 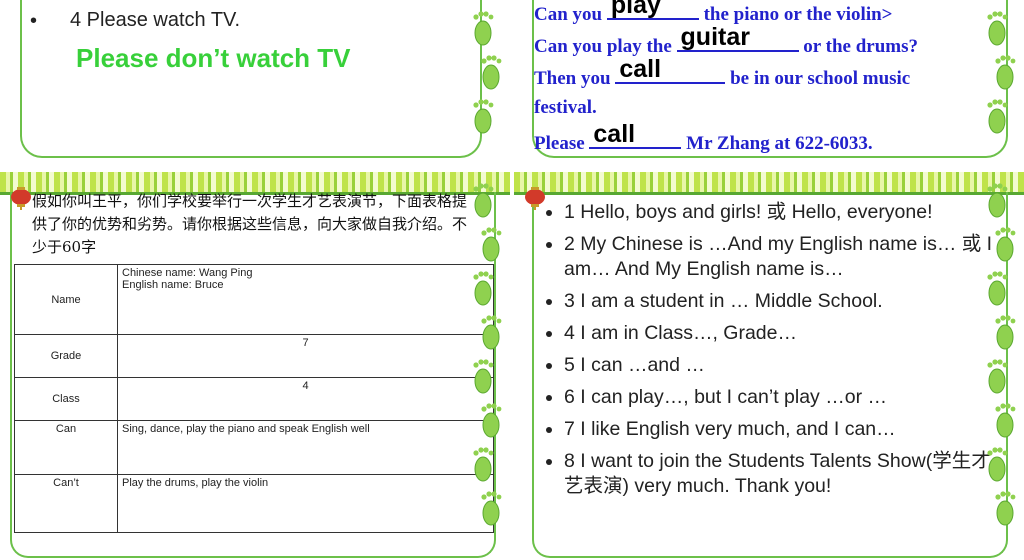 I want to click on answer-word: play, so click(x=635, y=9).